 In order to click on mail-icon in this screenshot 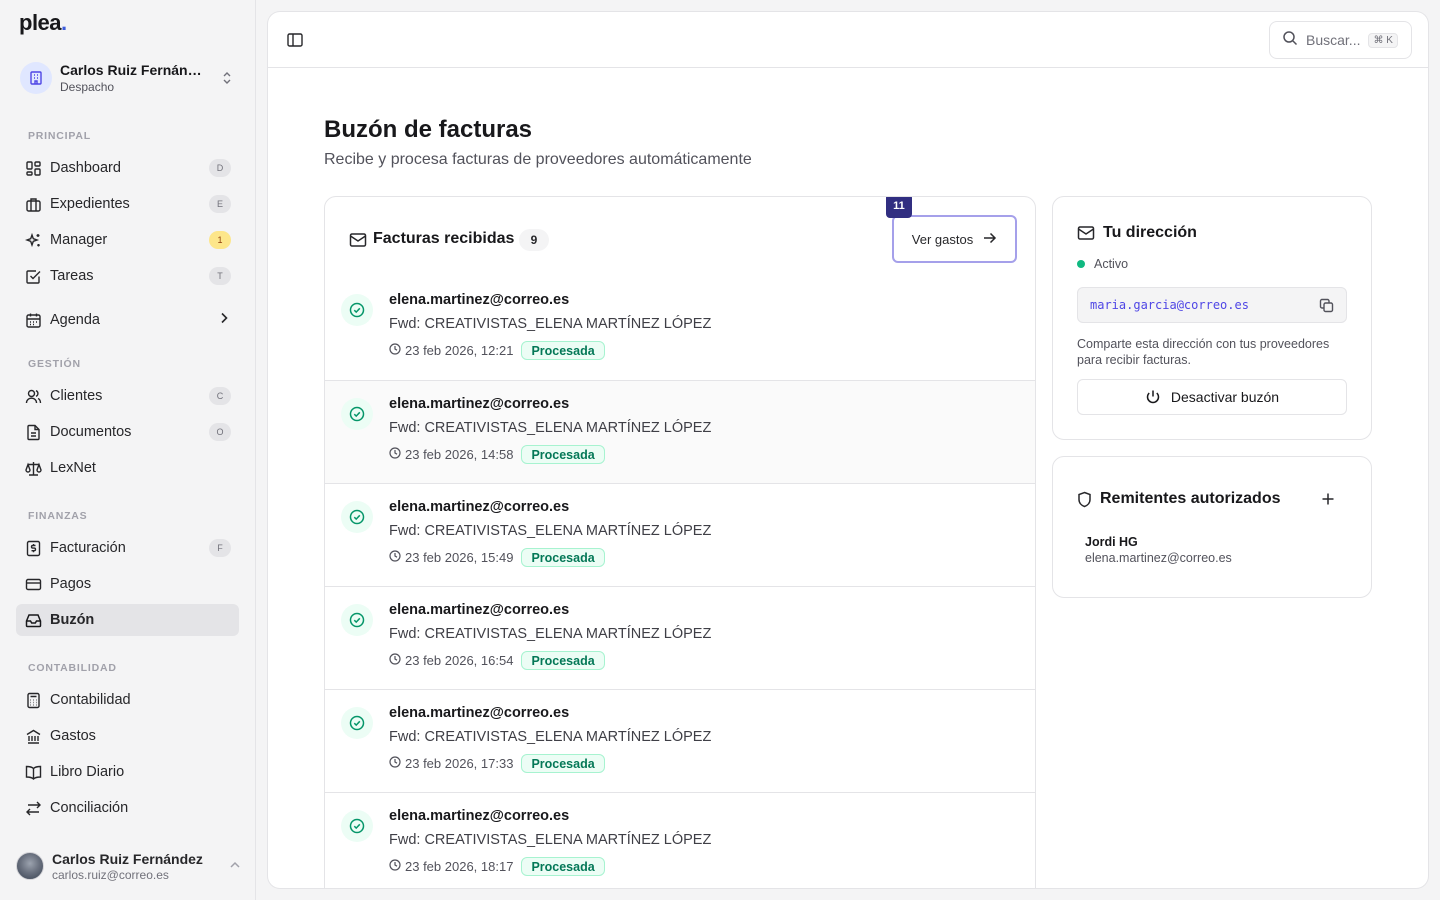, I will do `click(1086, 233)`.